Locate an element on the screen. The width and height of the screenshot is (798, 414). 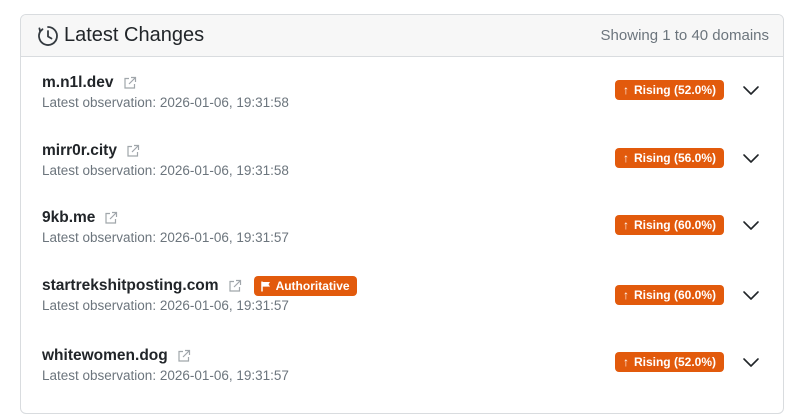
domain-link: whitewomen.dog is located at coordinates (105, 356).